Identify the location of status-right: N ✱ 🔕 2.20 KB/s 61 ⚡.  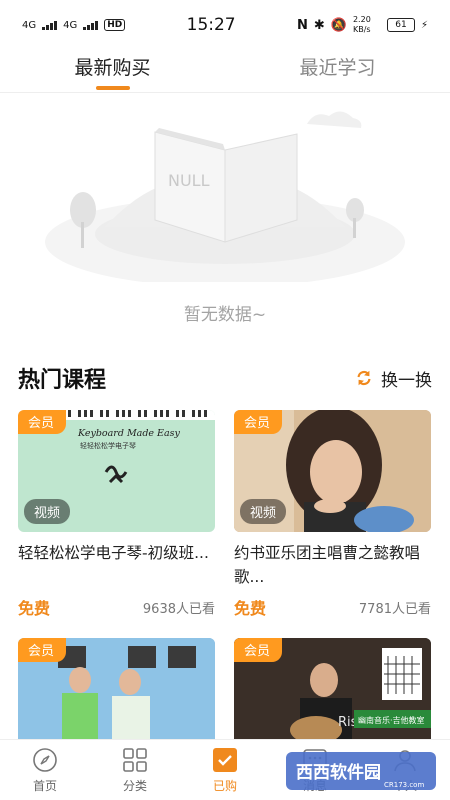
(362, 25).